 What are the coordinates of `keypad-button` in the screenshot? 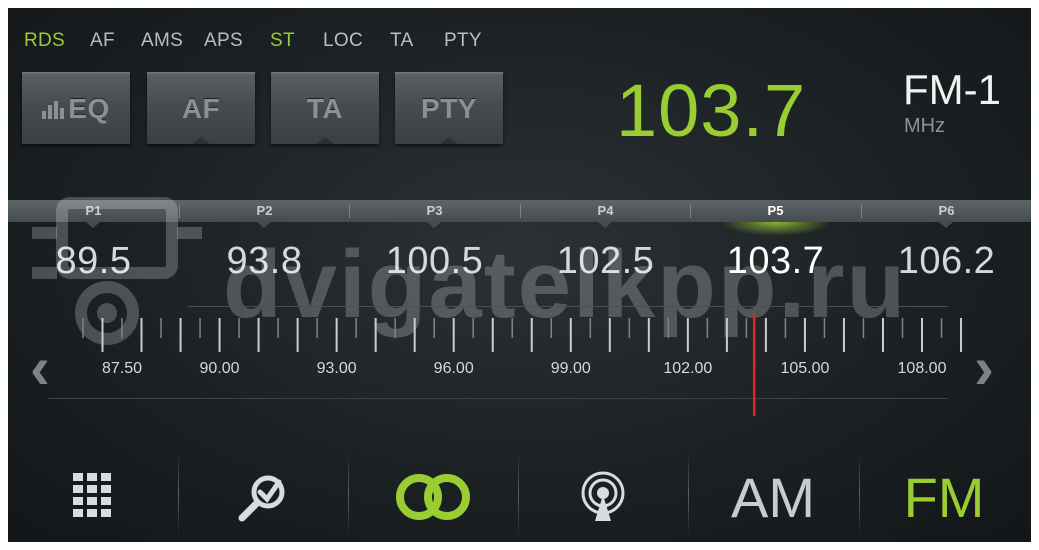 It's located at (93, 497).